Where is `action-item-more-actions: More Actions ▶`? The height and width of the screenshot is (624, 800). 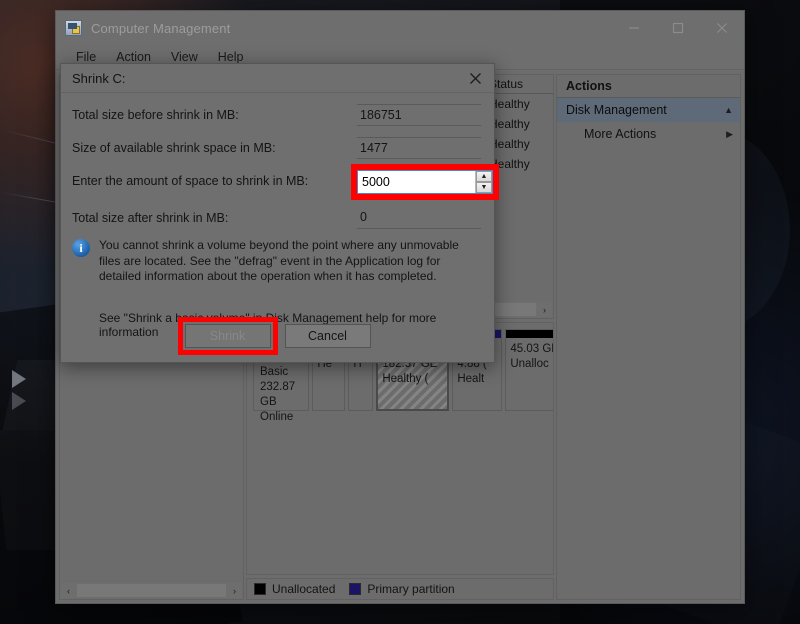
action-item-more-actions: More Actions ▶ is located at coordinates (648, 134).